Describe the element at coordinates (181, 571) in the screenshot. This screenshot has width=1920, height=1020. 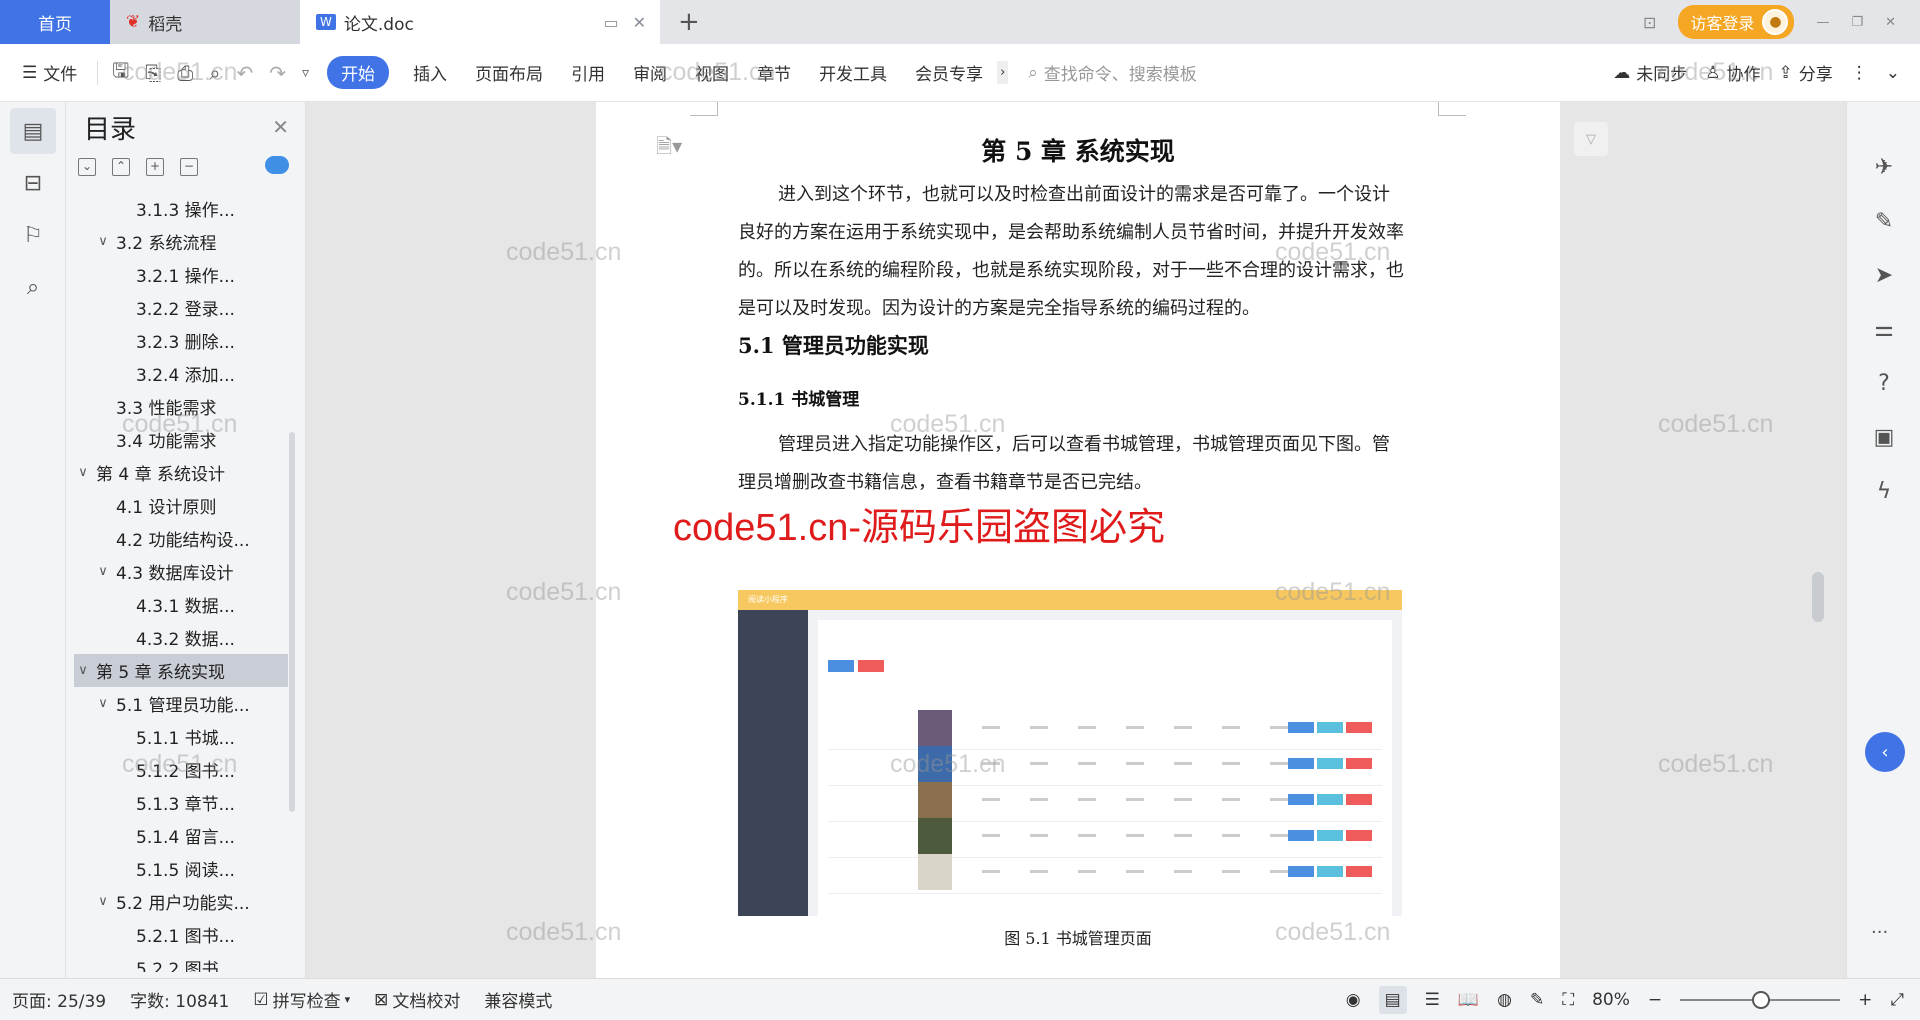
I see `toc-item: ∨ 4.3 数据库设计` at that location.